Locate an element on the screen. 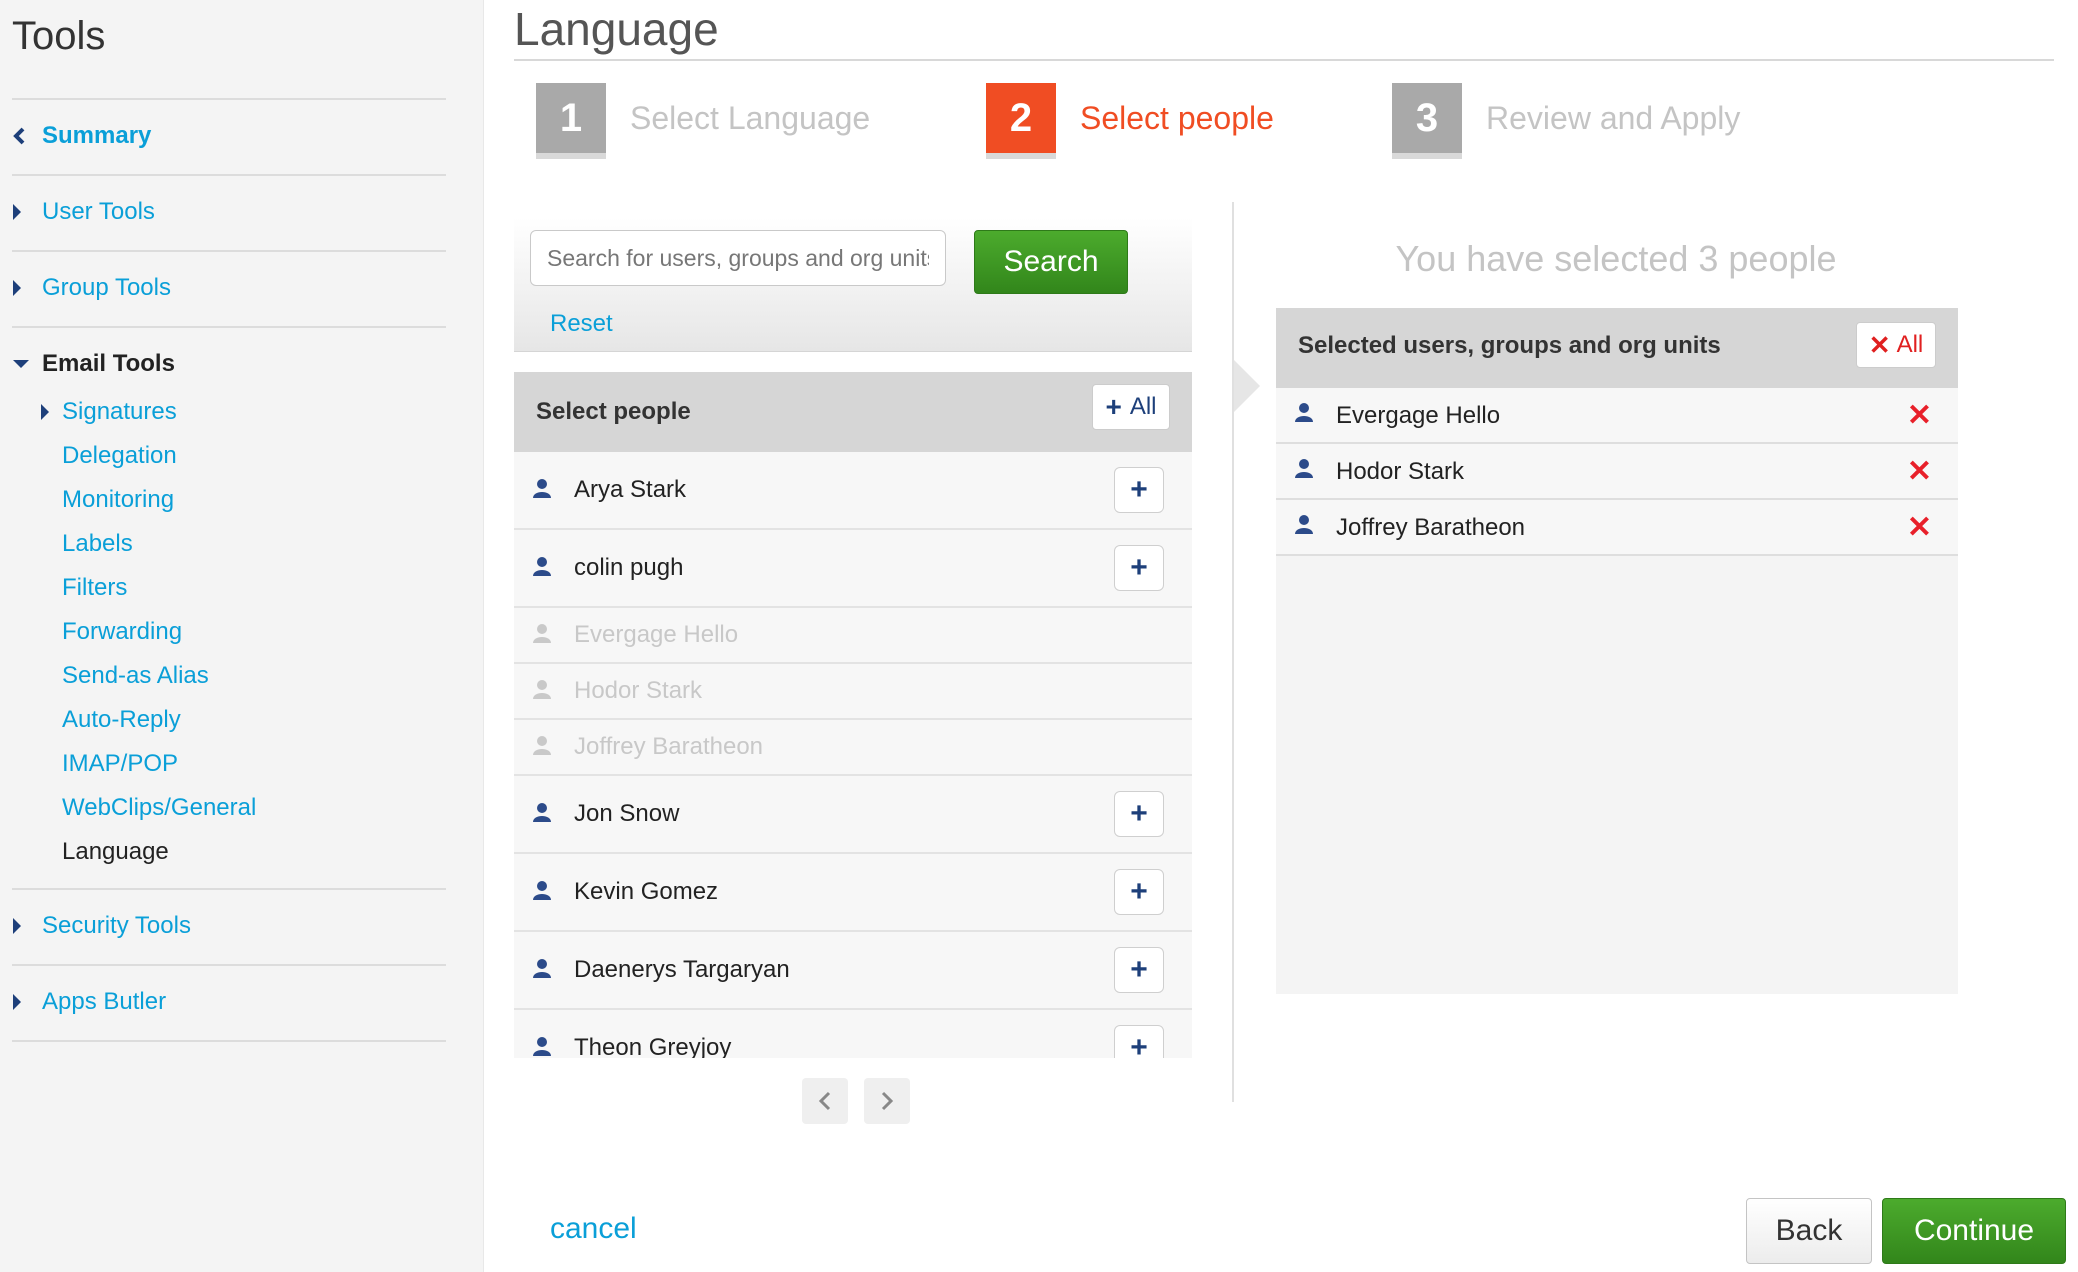 The height and width of the screenshot is (1272, 2078). sidebar-item-label: Email Tools is located at coordinates (108, 363).